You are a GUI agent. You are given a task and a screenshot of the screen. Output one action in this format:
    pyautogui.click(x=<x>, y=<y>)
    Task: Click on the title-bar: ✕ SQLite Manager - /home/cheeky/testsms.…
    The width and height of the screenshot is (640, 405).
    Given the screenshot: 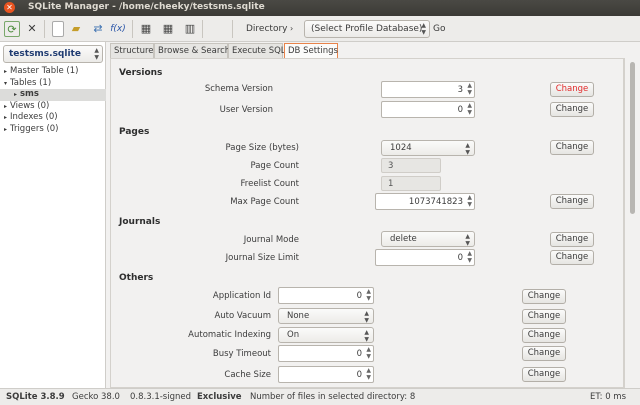 What is the action you would take?
    pyautogui.click(x=320, y=8)
    